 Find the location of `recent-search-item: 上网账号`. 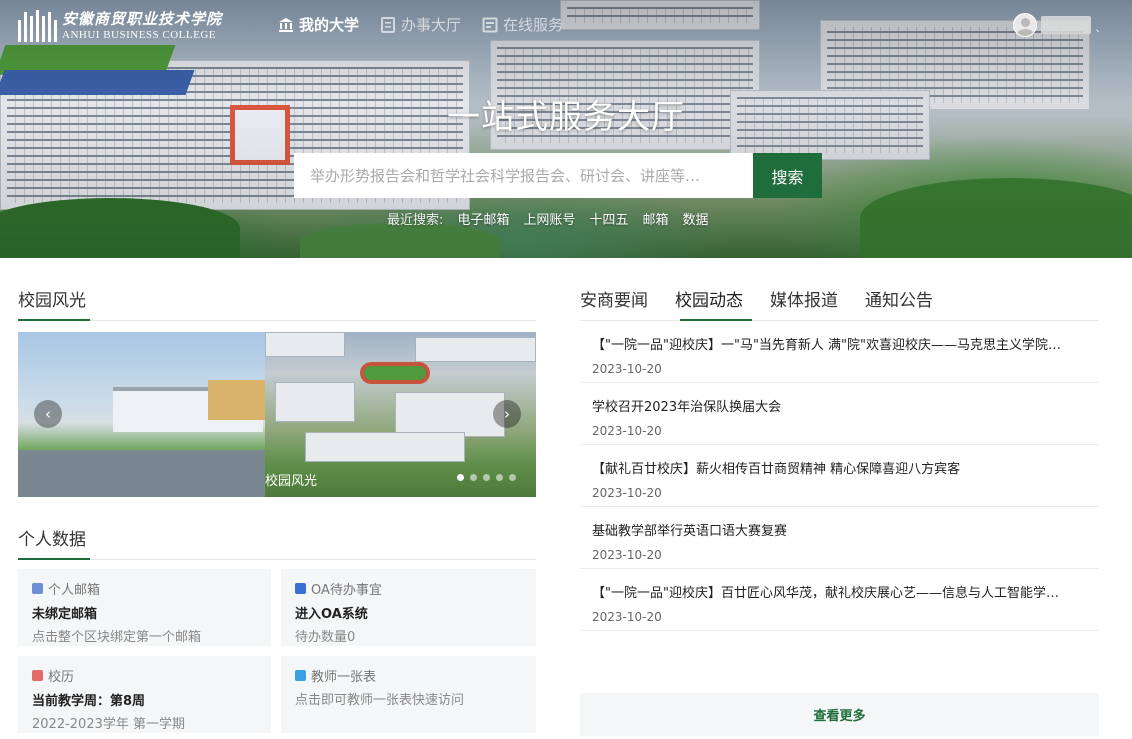

recent-search-item: 上网账号 is located at coordinates (549, 218).